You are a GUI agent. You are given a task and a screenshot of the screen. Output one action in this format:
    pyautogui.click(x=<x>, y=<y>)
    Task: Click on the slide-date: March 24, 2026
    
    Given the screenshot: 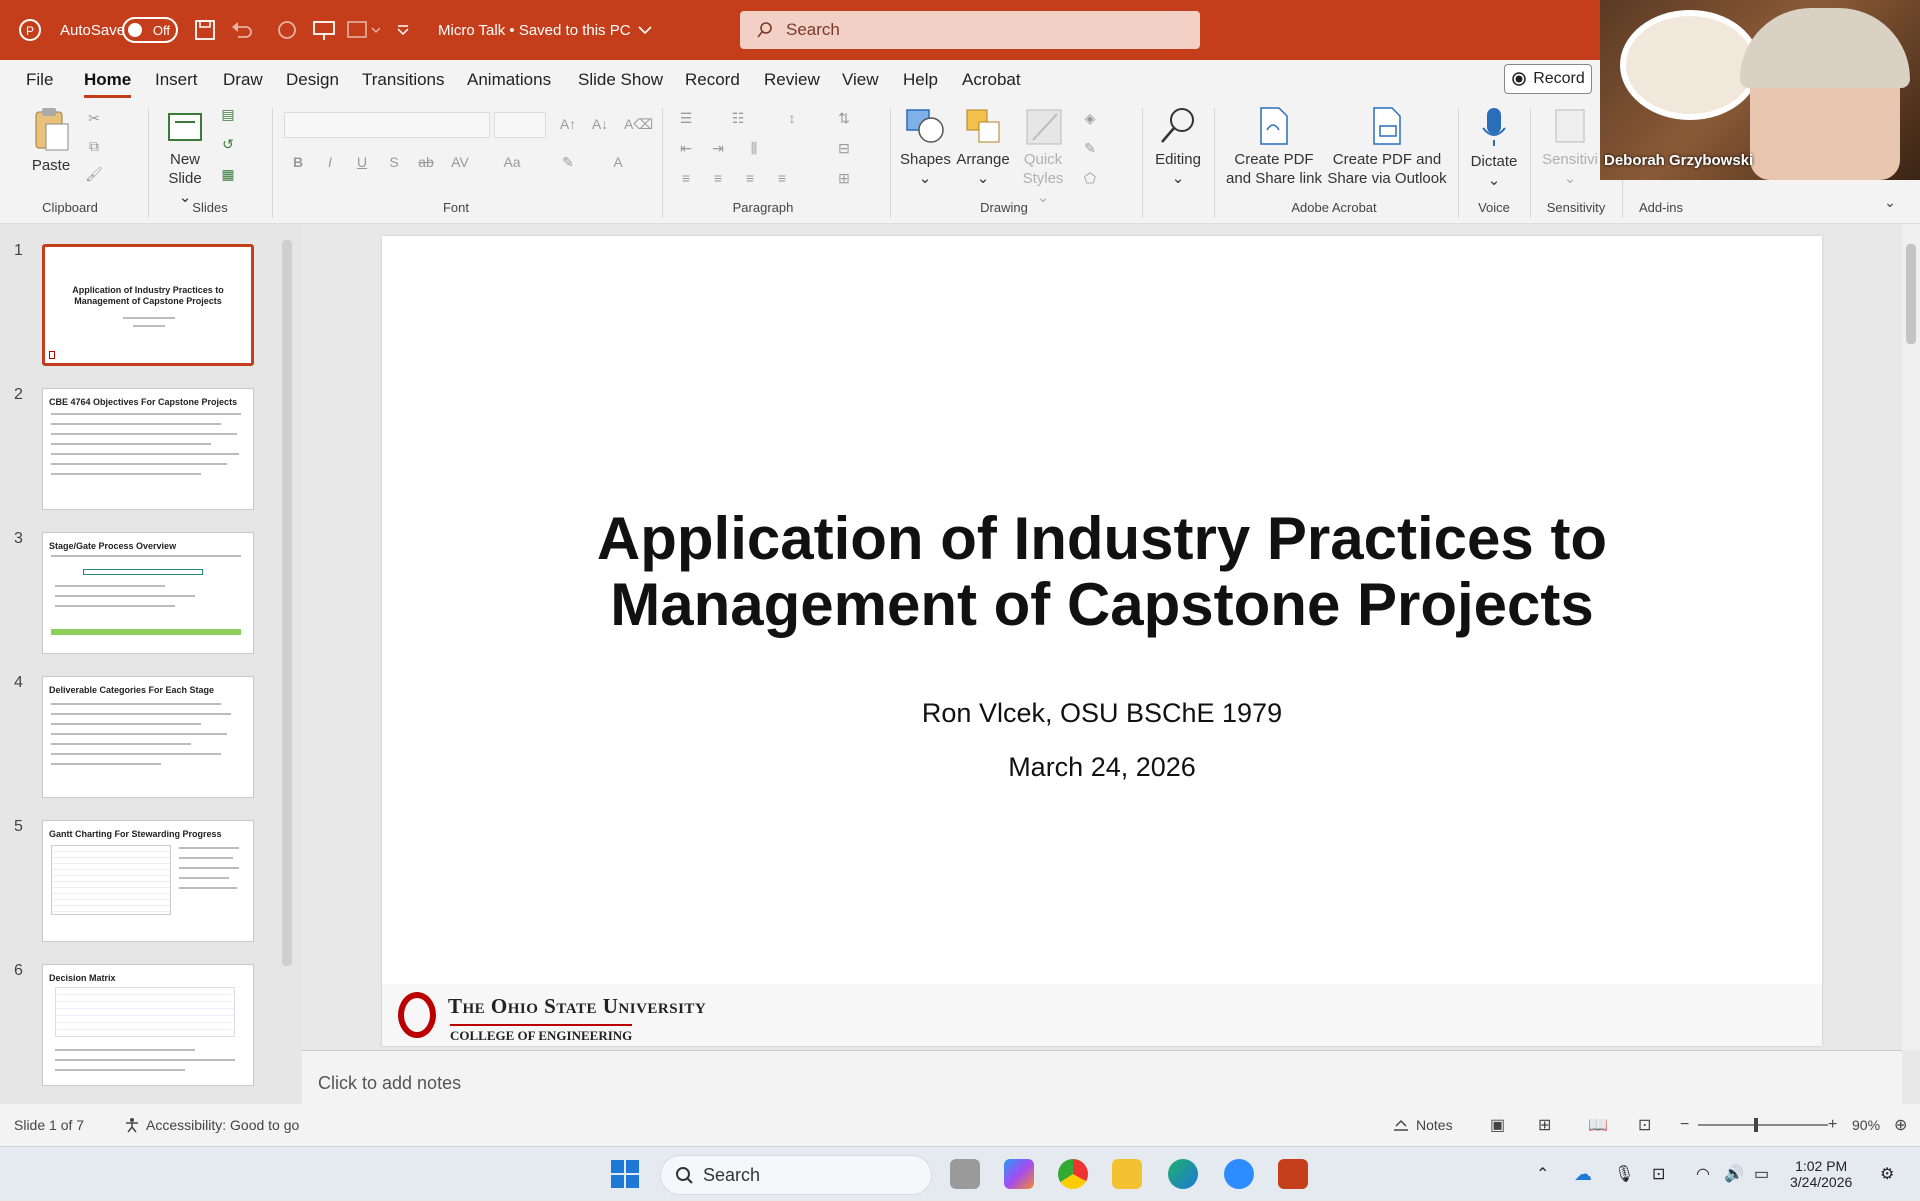 What is the action you would take?
    pyautogui.click(x=1102, y=767)
    